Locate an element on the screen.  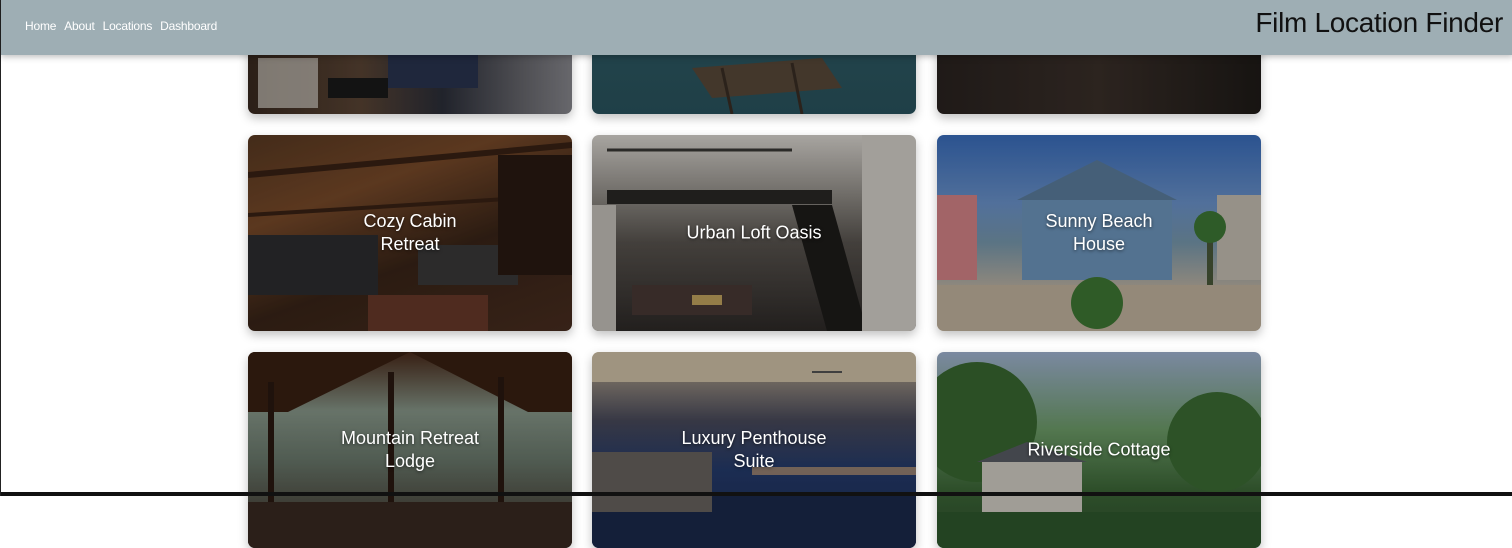
location-card-mountain-retreat-lodge: Mountain Retreat Lodge is located at coordinates (410, 450).